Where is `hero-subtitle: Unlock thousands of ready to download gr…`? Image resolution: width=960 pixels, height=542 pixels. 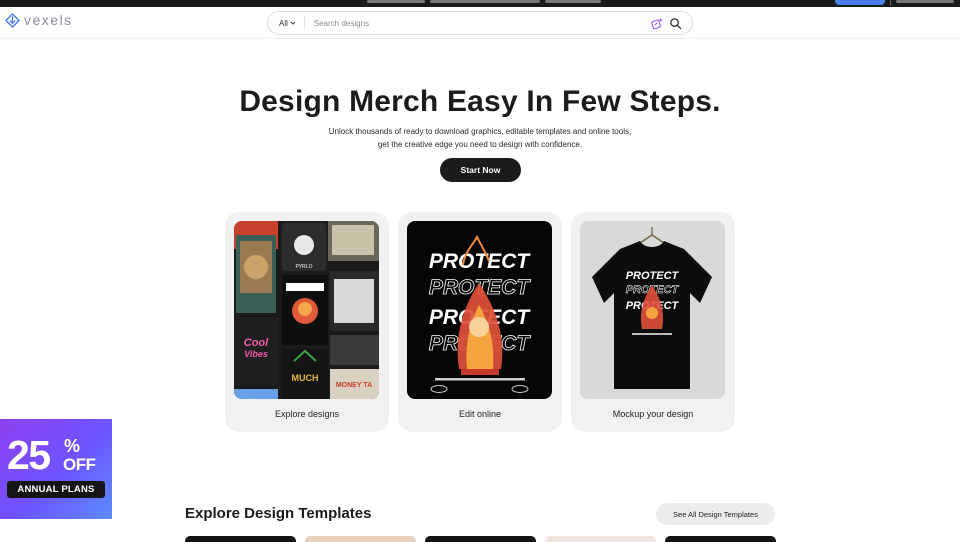
hero-subtitle: Unlock thousands of ready to download gr… is located at coordinates (480, 138).